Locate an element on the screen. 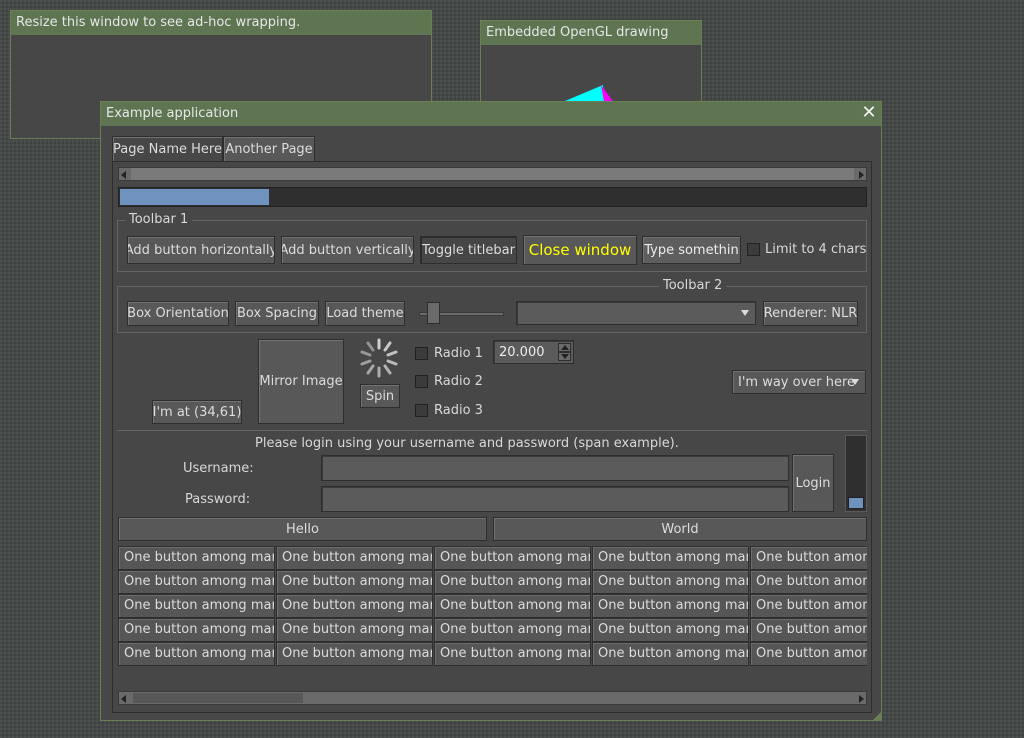 The image size is (1024, 738). spin-down-icon is located at coordinates (564, 356).